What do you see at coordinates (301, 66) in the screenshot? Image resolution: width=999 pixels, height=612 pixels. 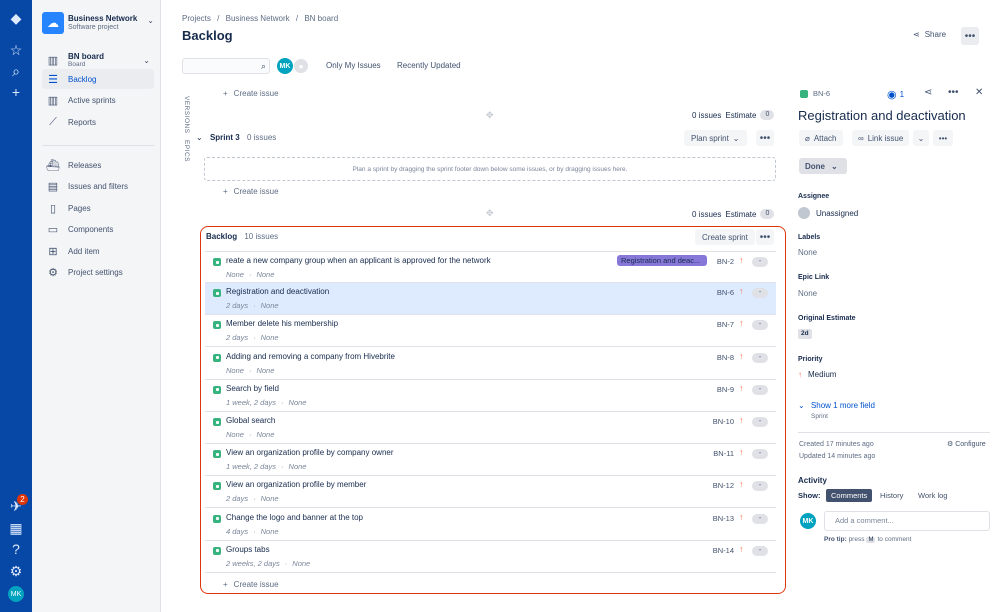 I see `filter-avatar-unassigned: ●` at bounding box center [301, 66].